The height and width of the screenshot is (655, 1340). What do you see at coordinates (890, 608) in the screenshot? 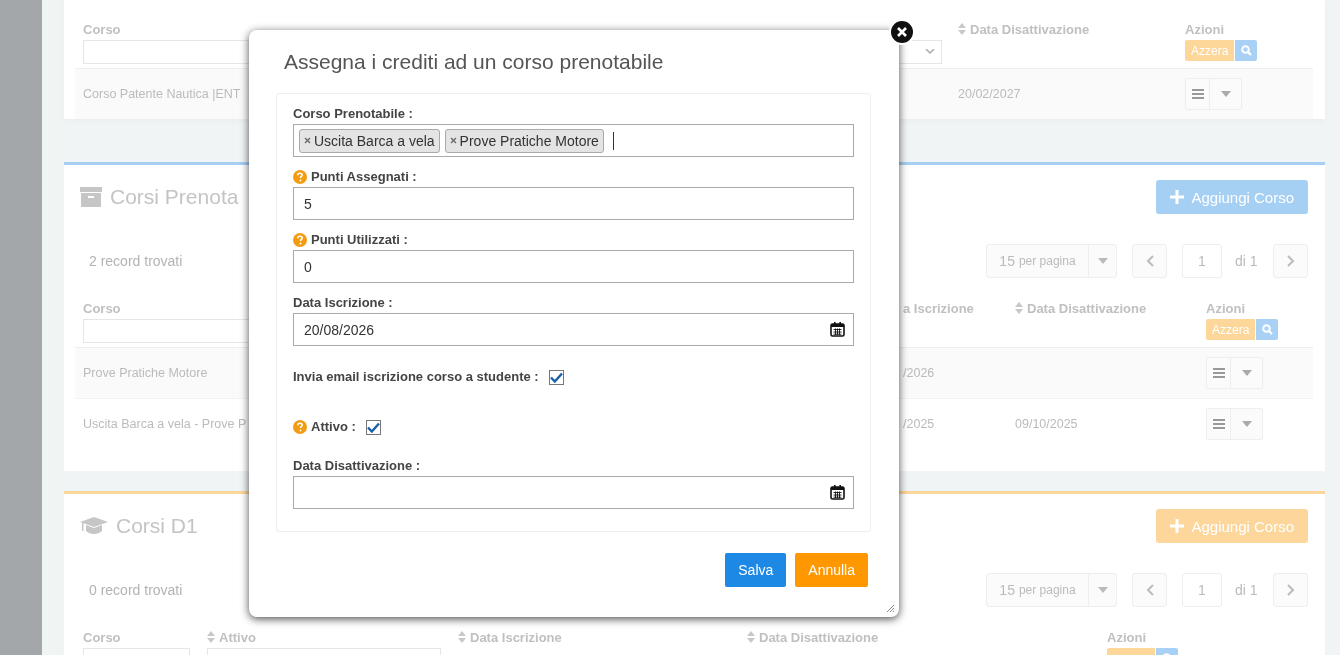
I see `resize-grip-icon` at bounding box center [890, 608].